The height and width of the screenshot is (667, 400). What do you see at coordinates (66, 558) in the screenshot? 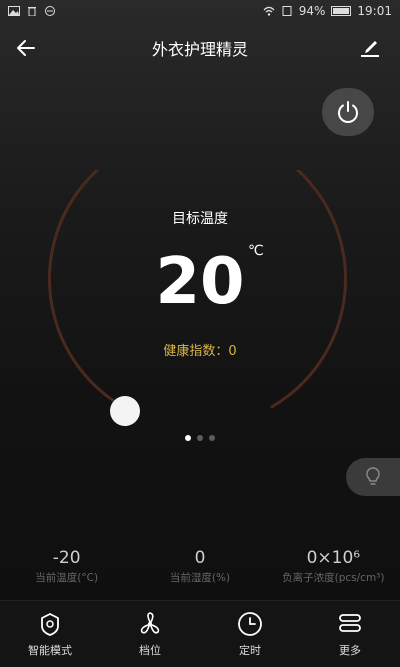
I see `stat-value: -20` at bounding box center [66, 558].